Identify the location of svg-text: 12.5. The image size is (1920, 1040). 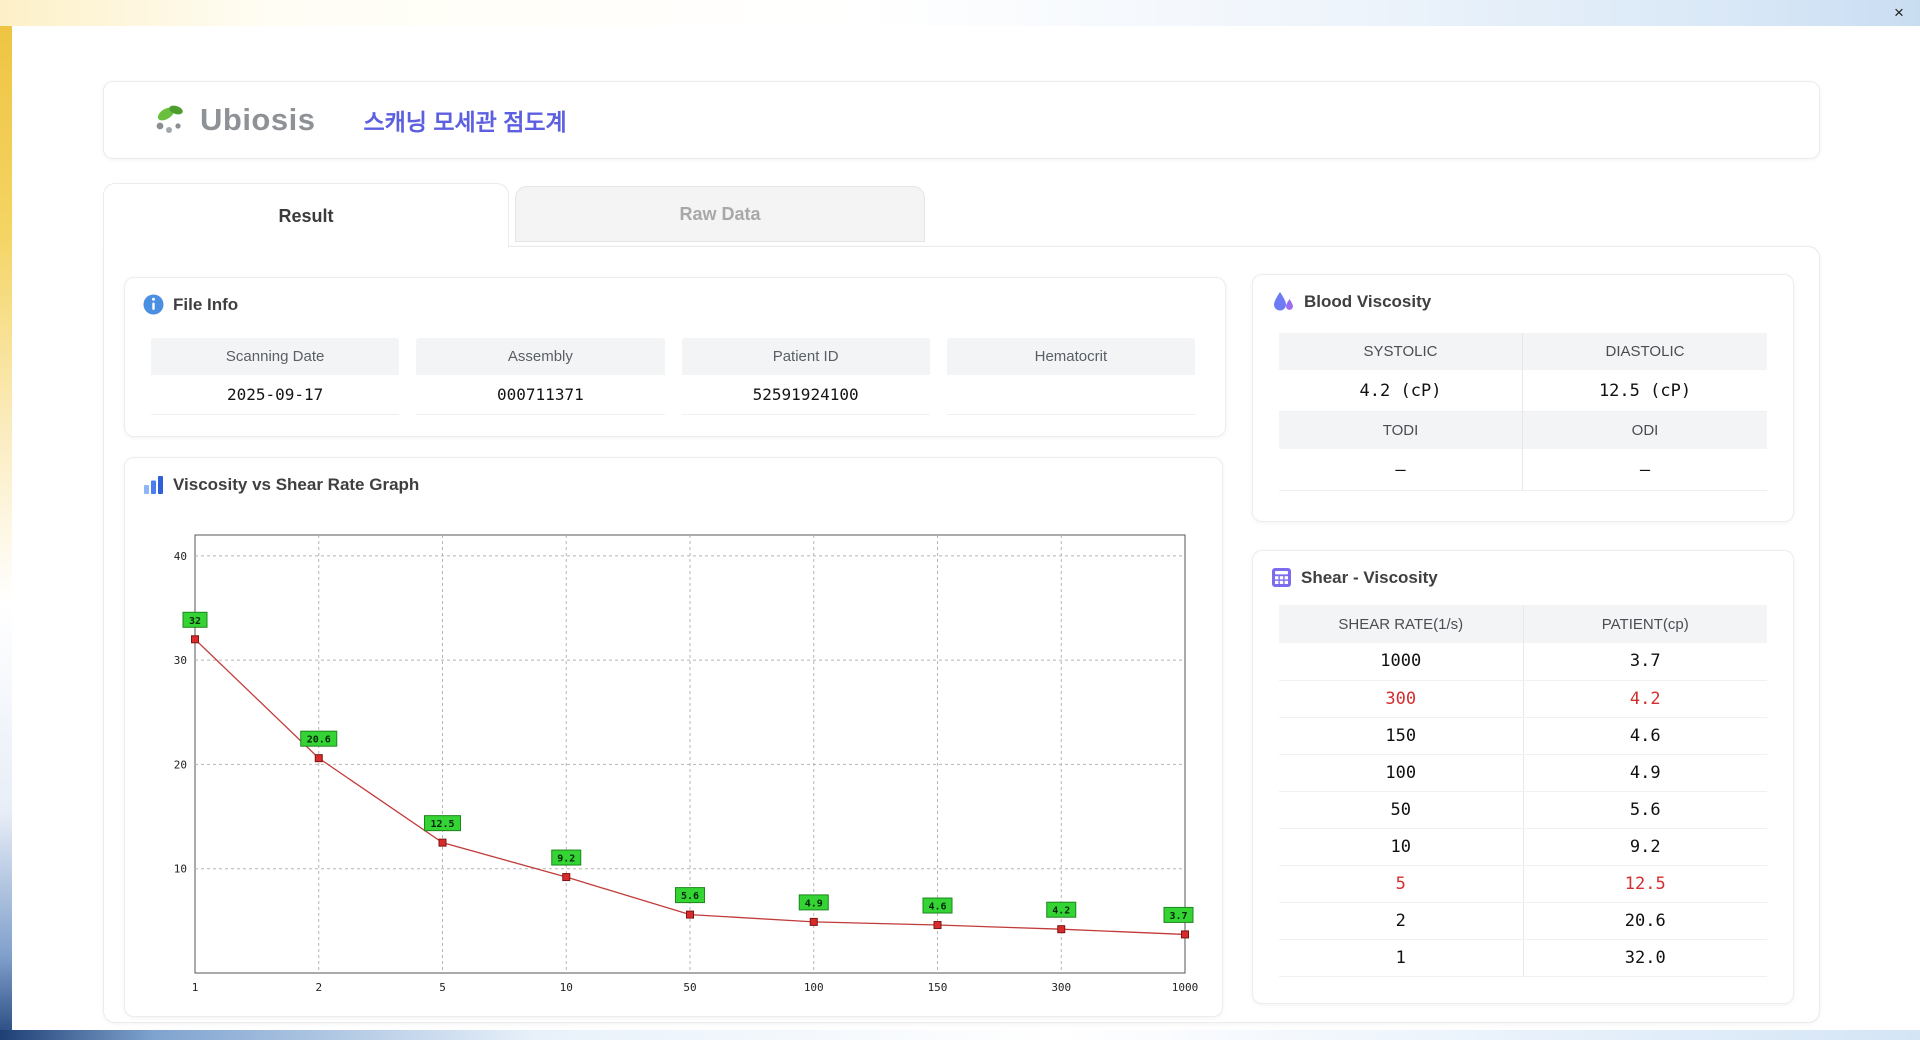
(442, 824).